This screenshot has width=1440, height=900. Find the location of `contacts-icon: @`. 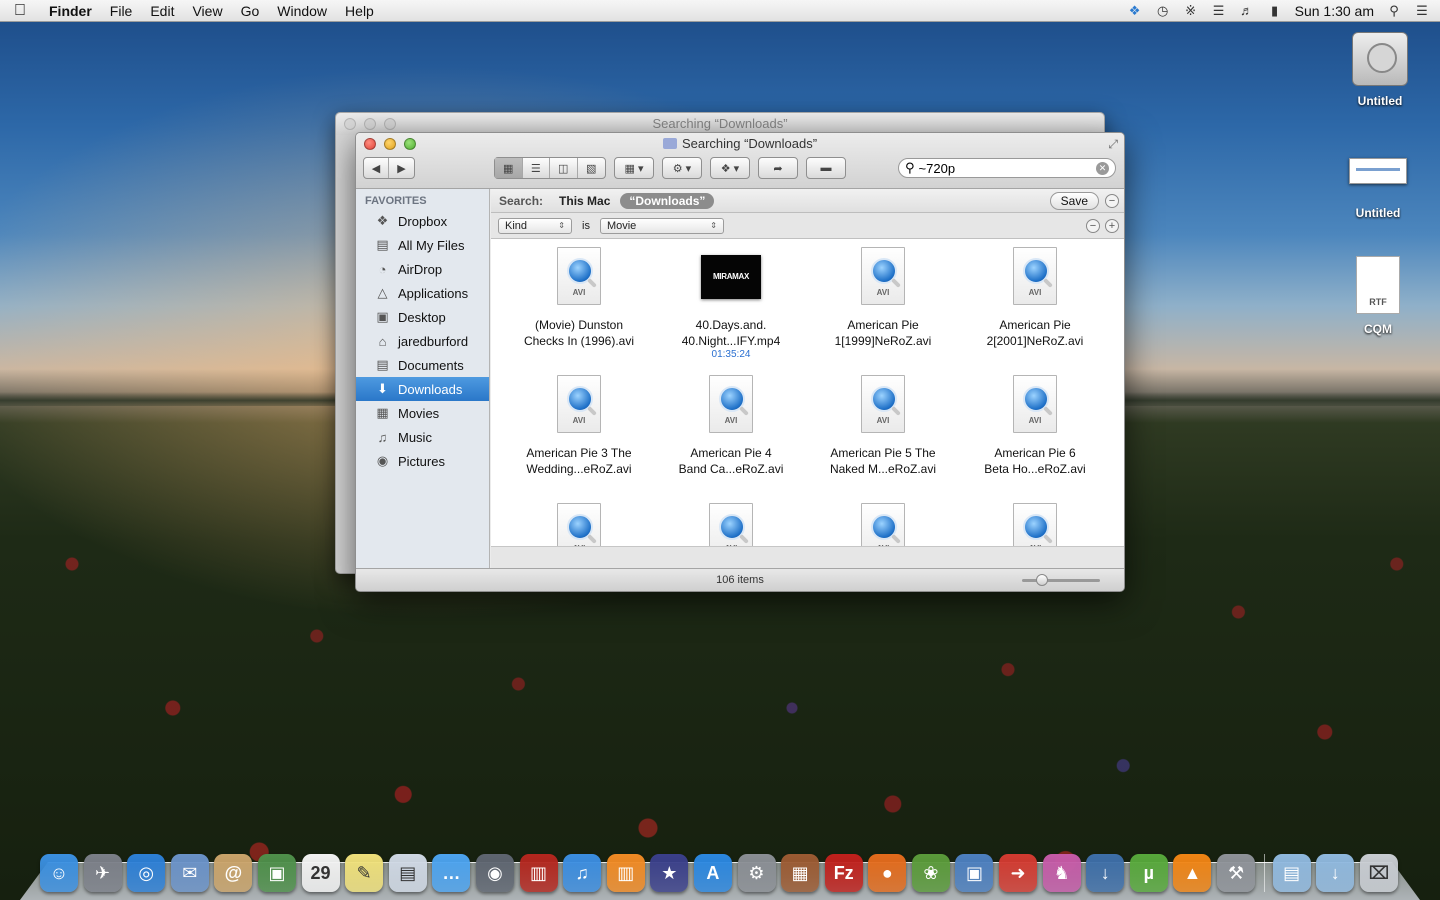

contacts-icon: @ is located at coordinates (233, 873).